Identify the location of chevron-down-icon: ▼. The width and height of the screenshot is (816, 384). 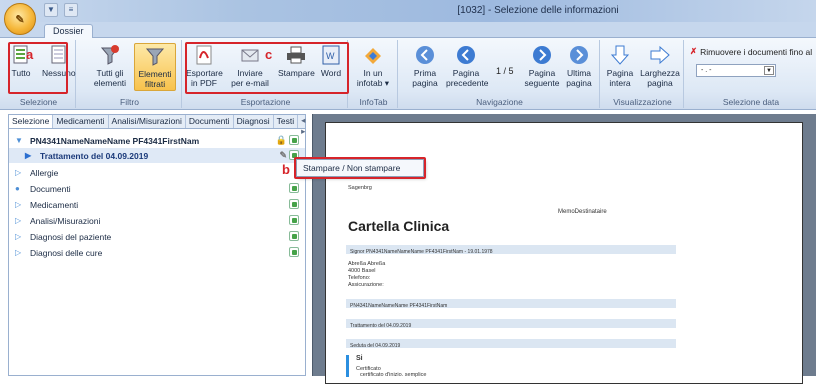
(769, 70).